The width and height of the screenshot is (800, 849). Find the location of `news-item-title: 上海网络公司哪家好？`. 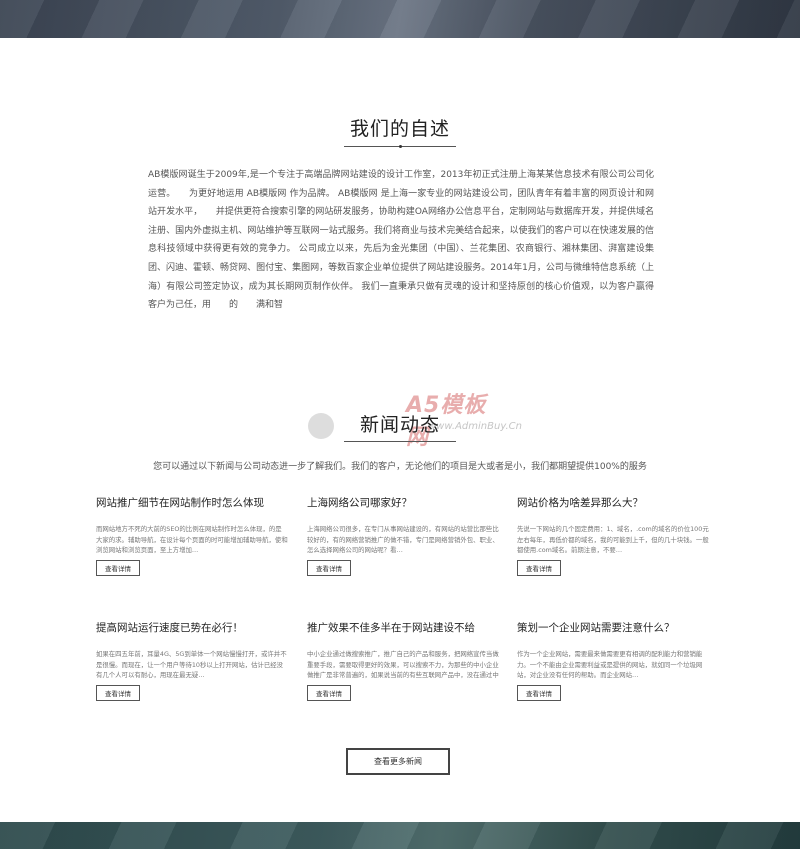

news-item-title: 上海网络公司哪家好？ is located at coordinates (403, 502).